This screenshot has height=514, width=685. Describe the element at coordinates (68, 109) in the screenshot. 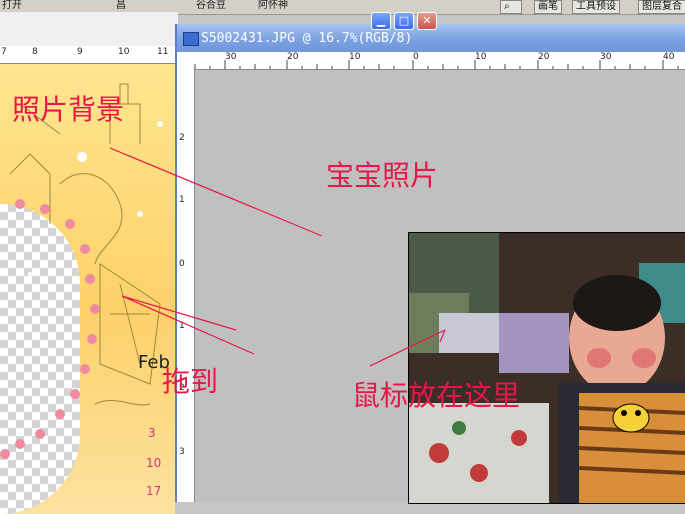

I see `label-photo-background: 照片背景` at that location.